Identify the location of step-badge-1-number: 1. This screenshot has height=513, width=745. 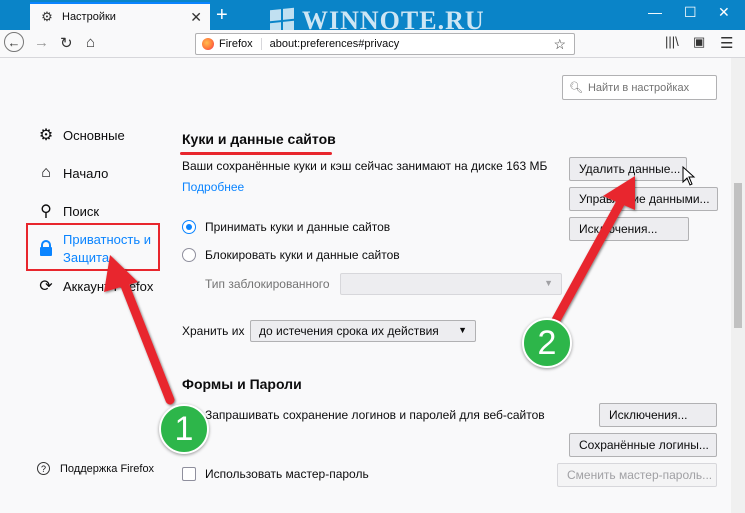
(184, 428).